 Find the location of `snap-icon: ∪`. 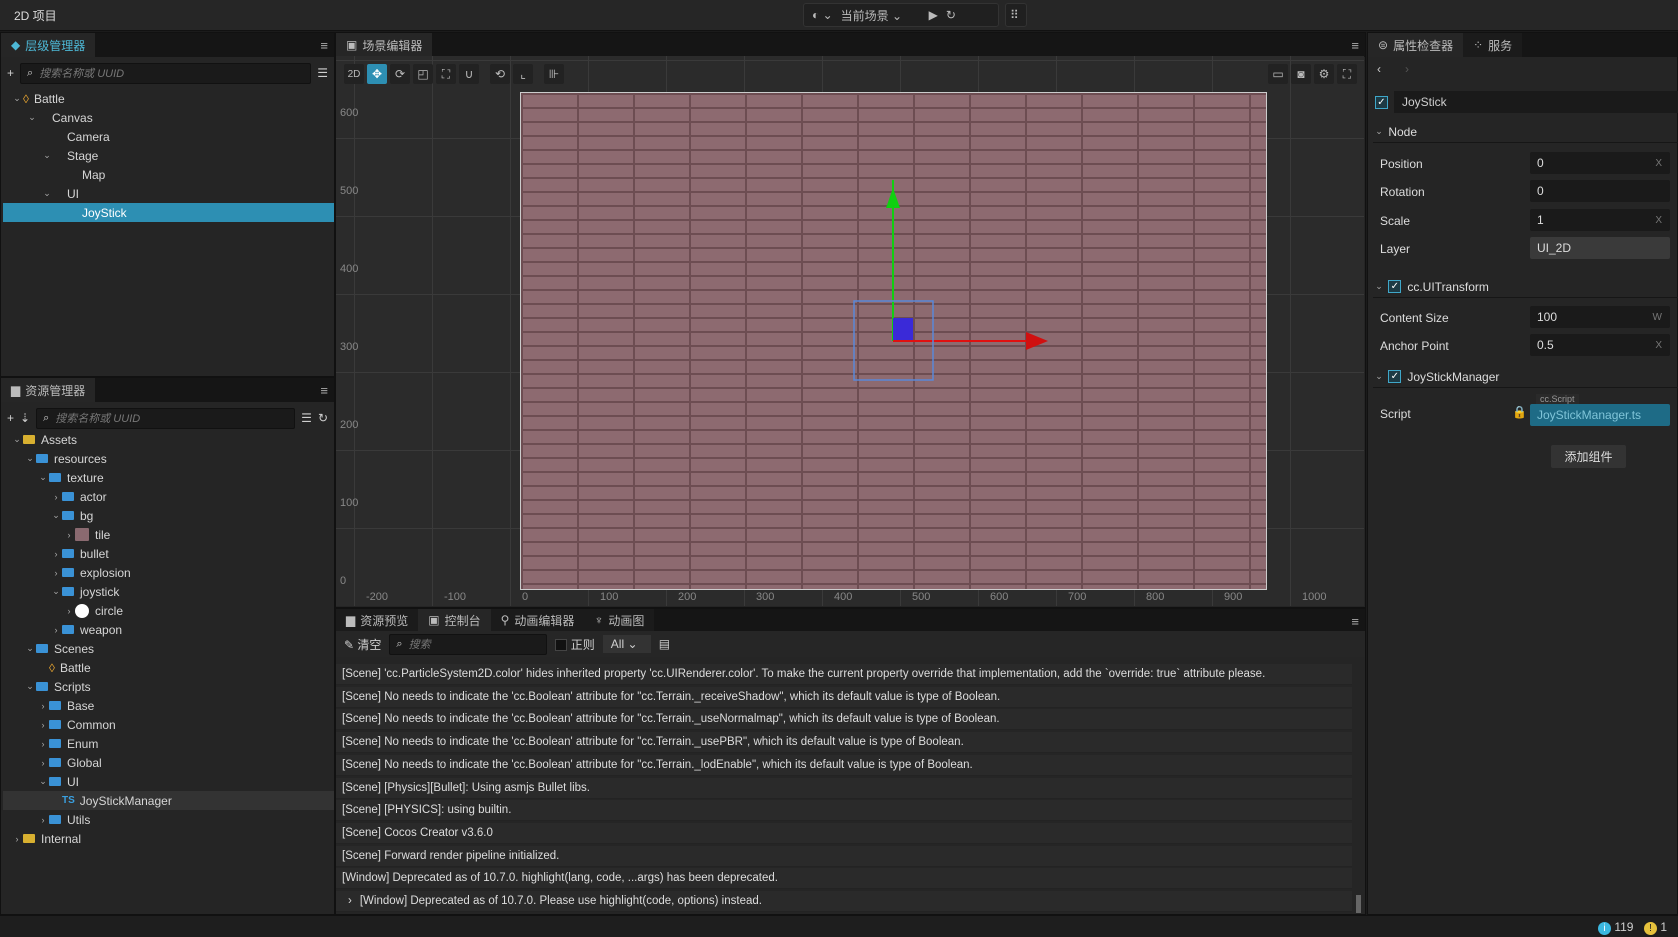

snap-icon: ∪ is located at coordinates (469, 74).